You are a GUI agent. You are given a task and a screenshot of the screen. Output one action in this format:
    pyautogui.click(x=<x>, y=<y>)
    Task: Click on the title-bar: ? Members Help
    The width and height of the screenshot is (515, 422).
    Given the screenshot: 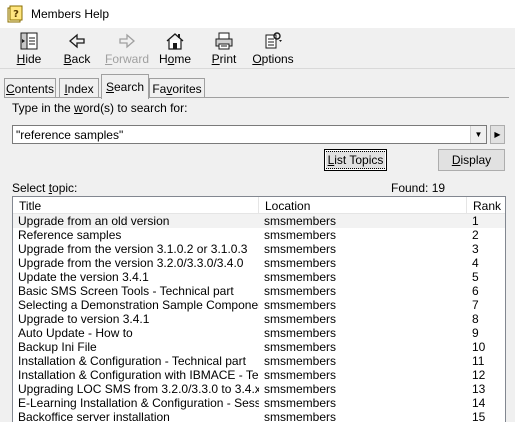 What is the action you would take?
    pyautogui.click(x=257, y=14)
    